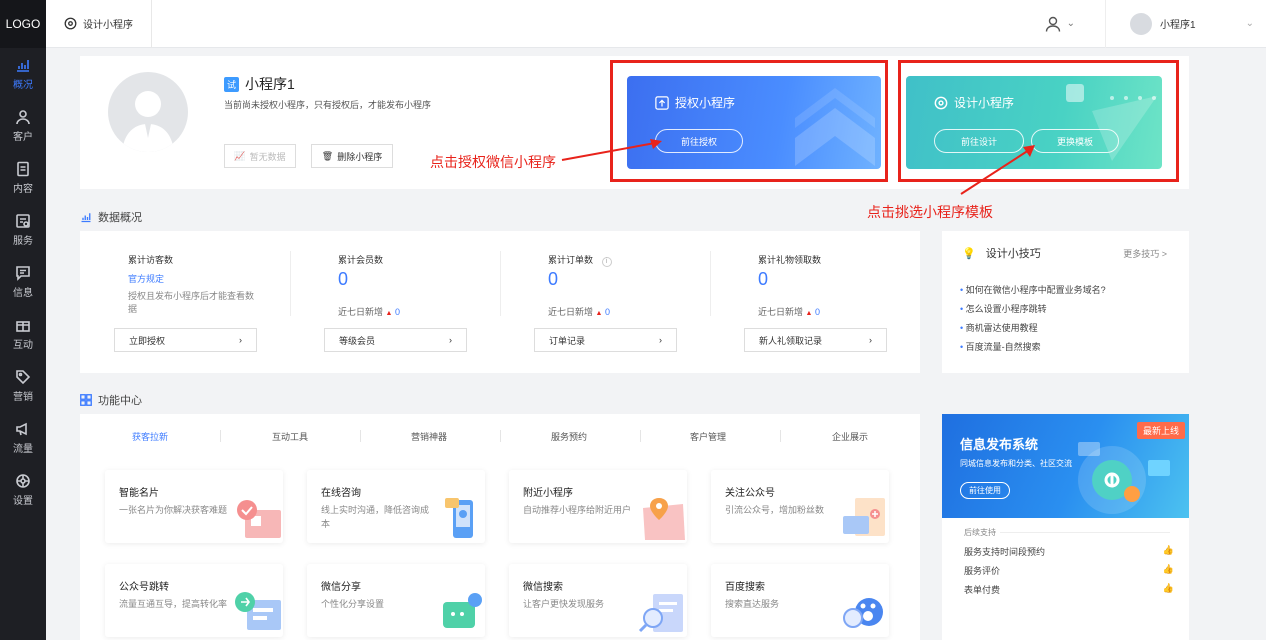  I want to click on gift-icon, so click(23, 326).